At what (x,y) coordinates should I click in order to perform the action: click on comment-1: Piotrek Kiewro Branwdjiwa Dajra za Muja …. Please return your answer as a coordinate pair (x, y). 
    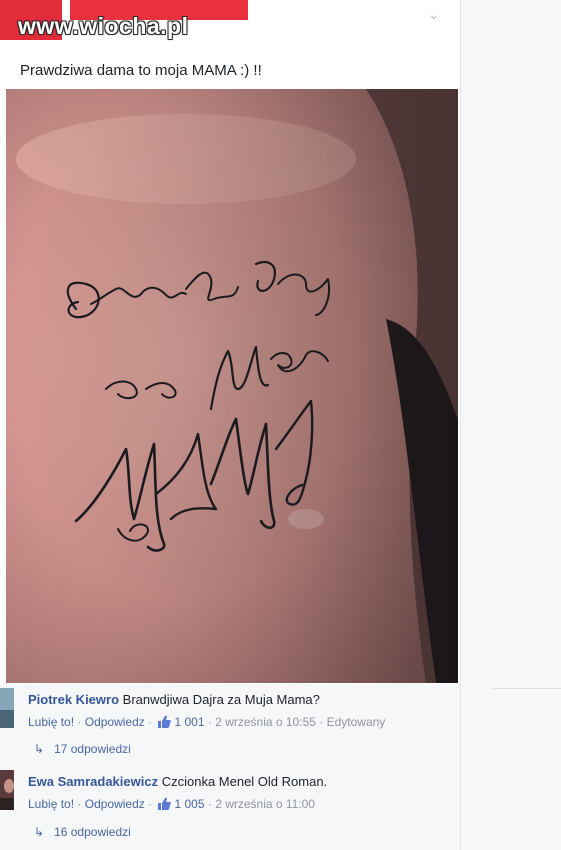
    Looking at the image, I should click on (174, 699).